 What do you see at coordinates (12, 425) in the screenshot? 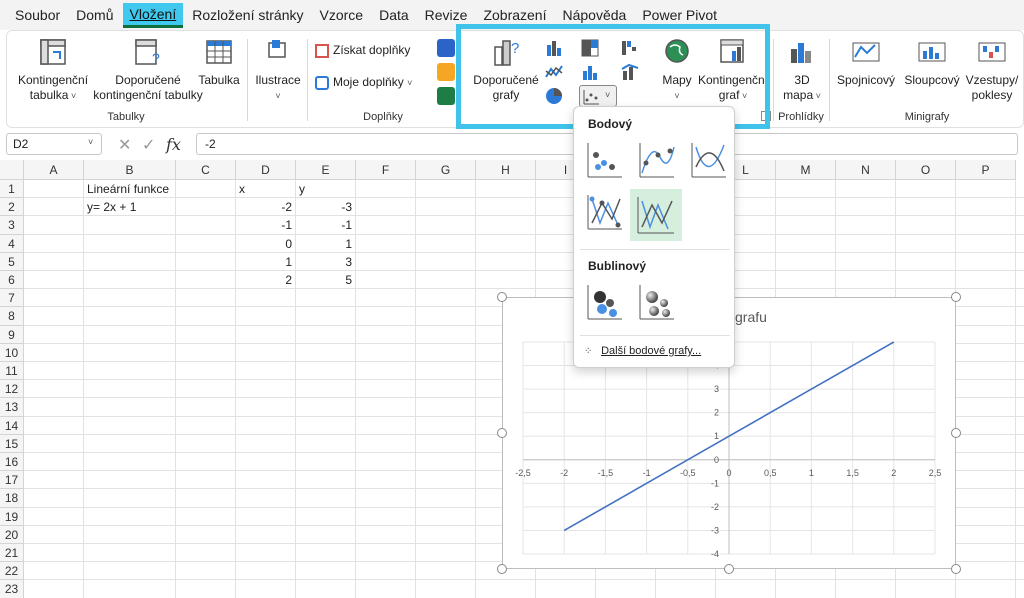
I see `row-header: 14` at bounding box center [12, 425].